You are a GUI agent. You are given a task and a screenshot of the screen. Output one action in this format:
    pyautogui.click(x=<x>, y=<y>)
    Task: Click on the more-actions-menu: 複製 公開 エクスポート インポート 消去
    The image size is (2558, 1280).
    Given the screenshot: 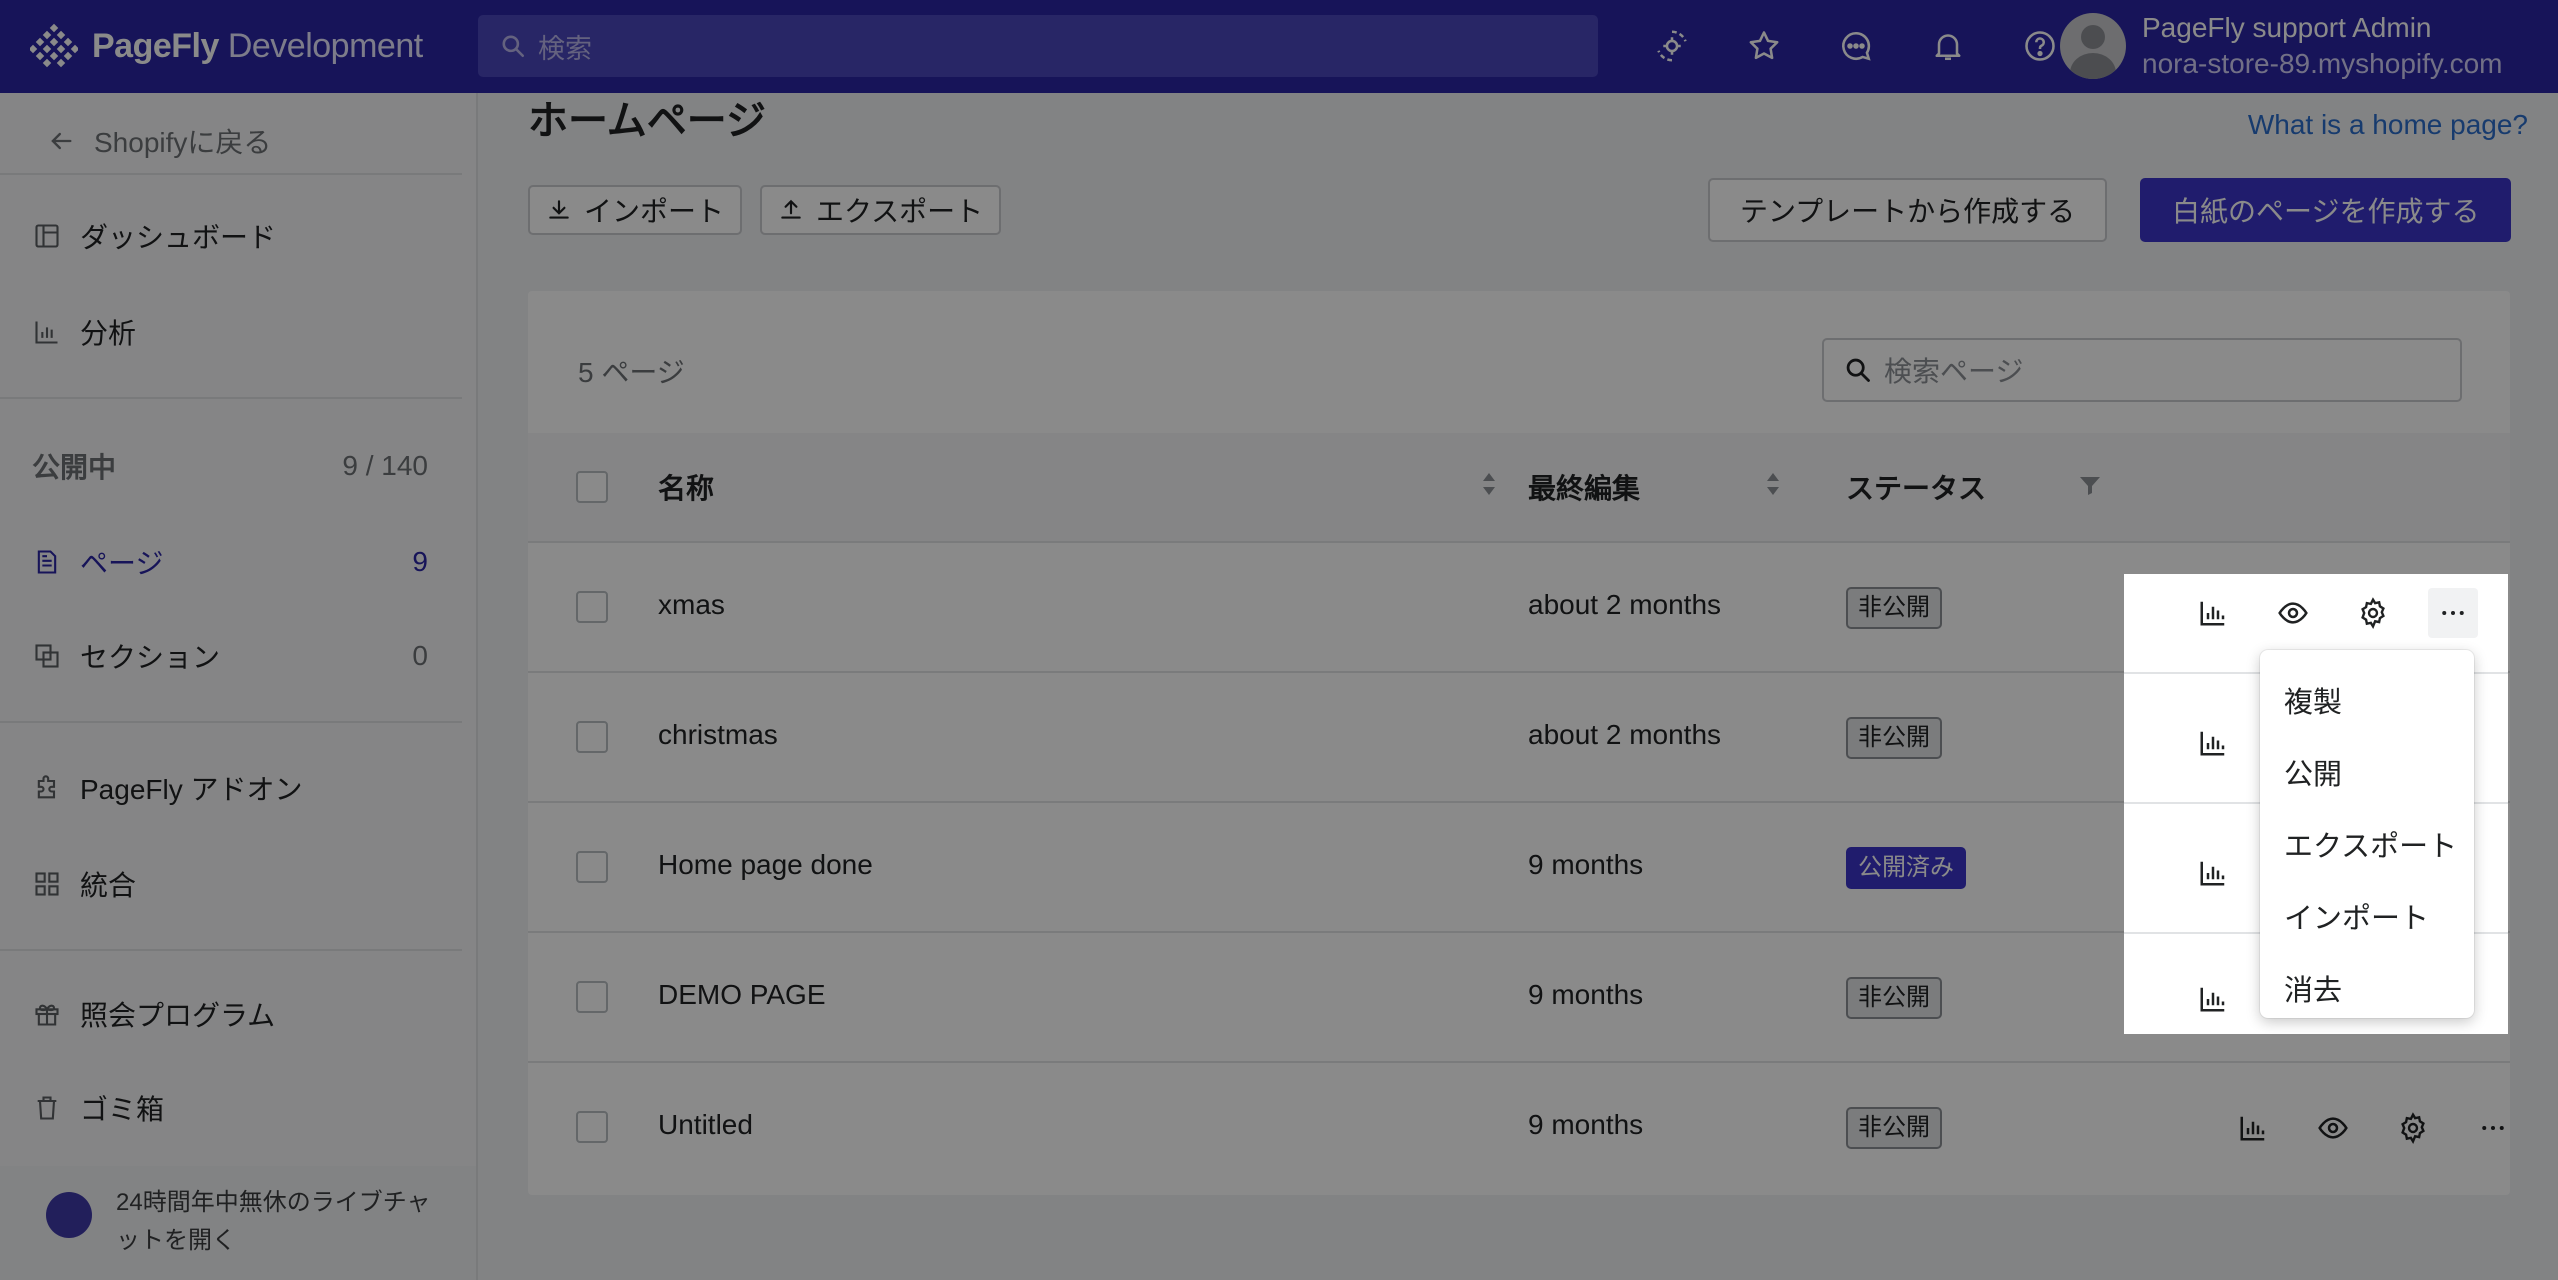 What is the action you would take?
    pyautogui.click(x=2367, y=834)
    